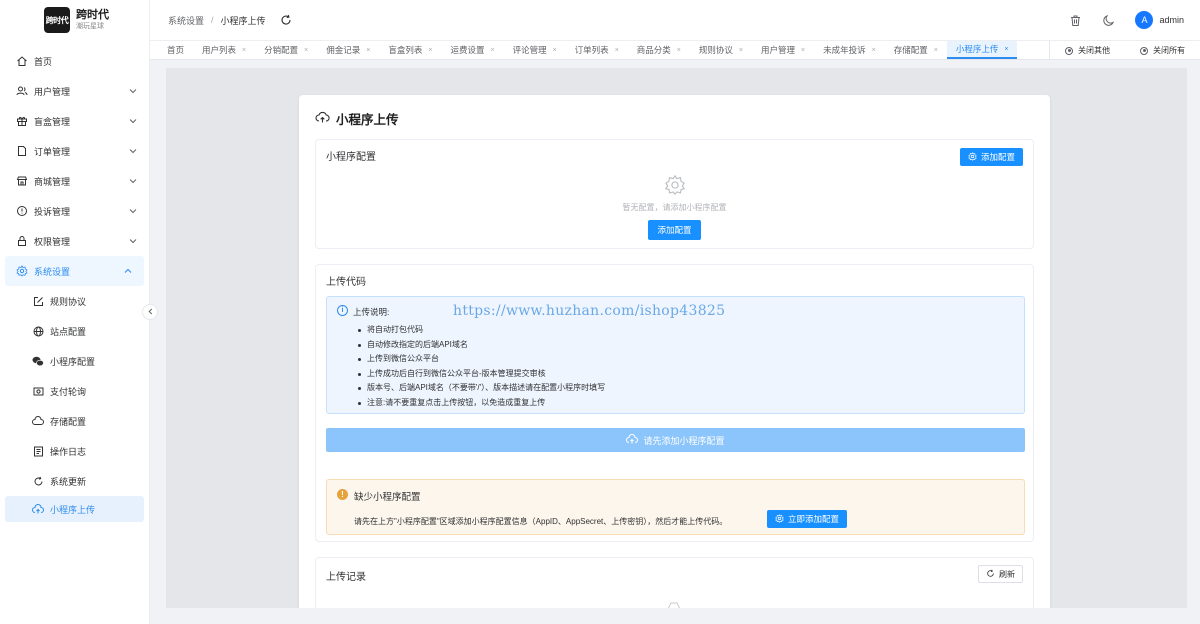  I want to click on list-item: 上传到微信公众平台, so click(481, 359).